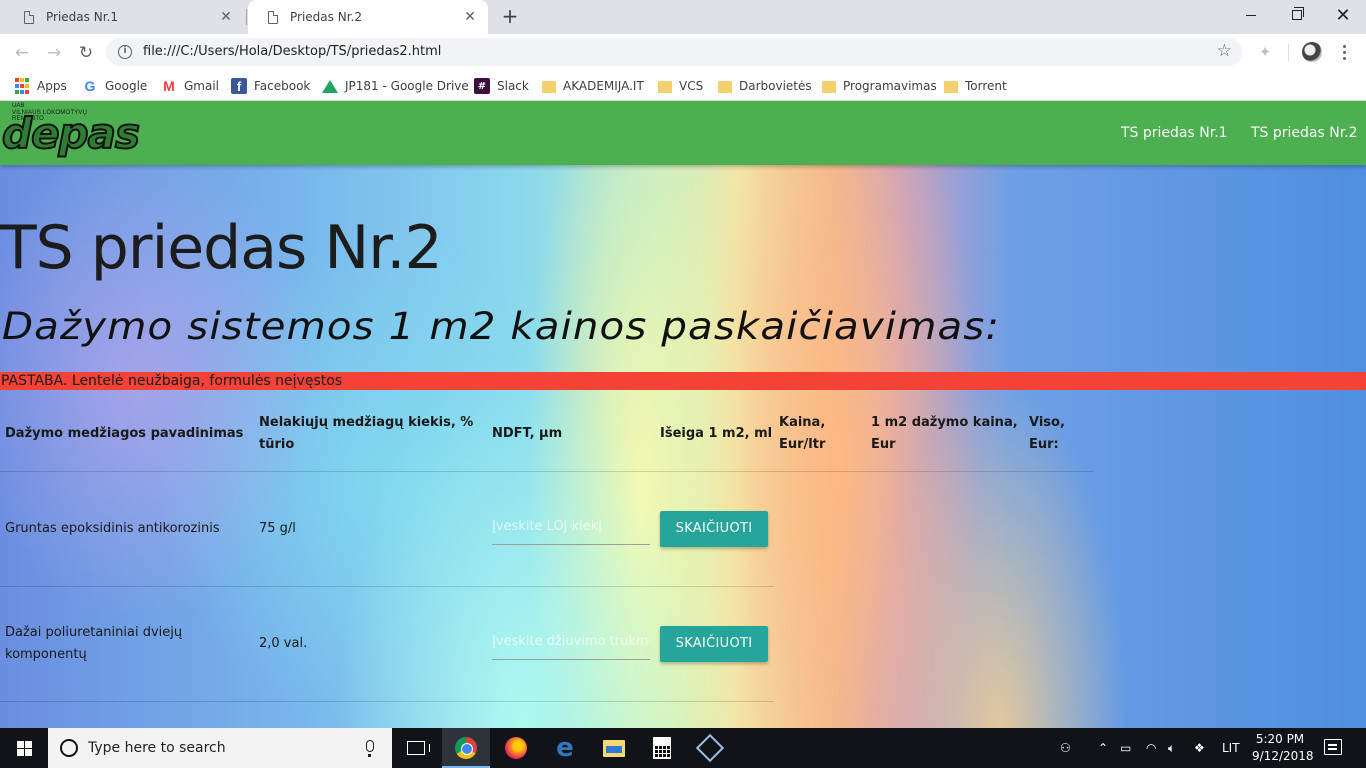  Describe the element at coordinates (513, 86) in the screenshot. I see `bookmark-label: Slack` at that location.